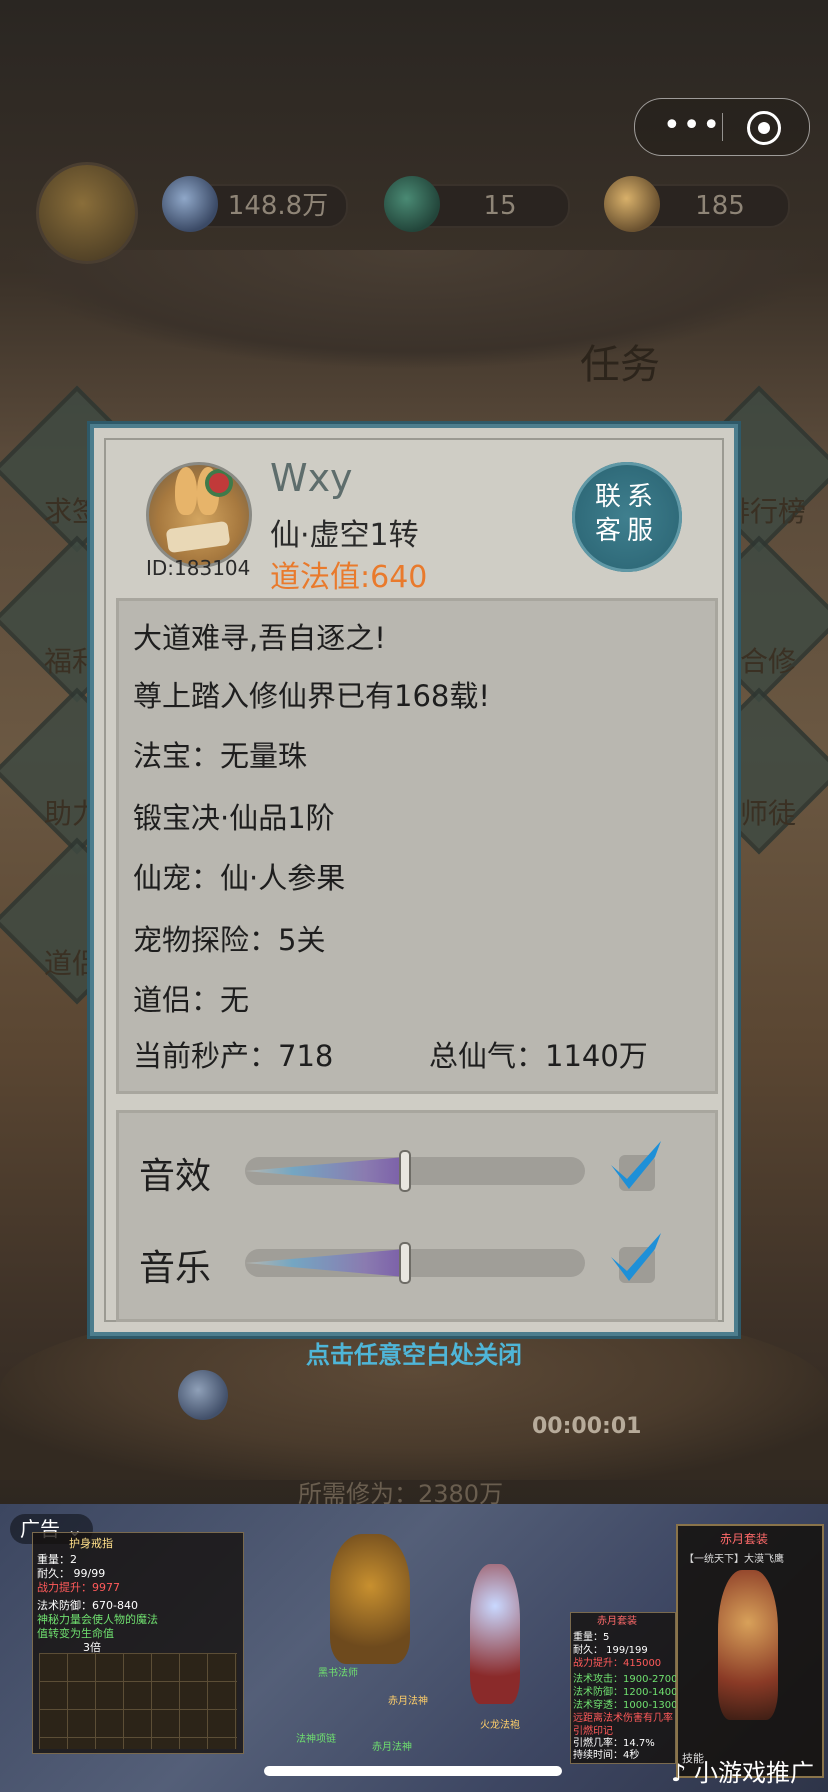  What do you see at coordinates (186, 491) in the screenshot?
I see `avatar-ear-left` at bounding box center [186, 491].